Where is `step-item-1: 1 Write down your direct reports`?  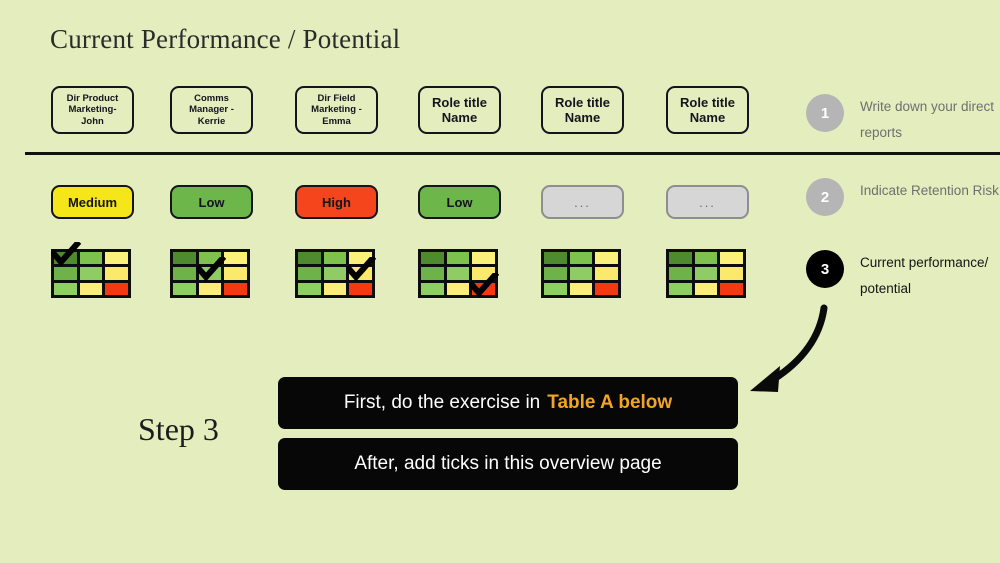 step-item-1: 1 Write down your direct reports is located at coordinates (903, 120).